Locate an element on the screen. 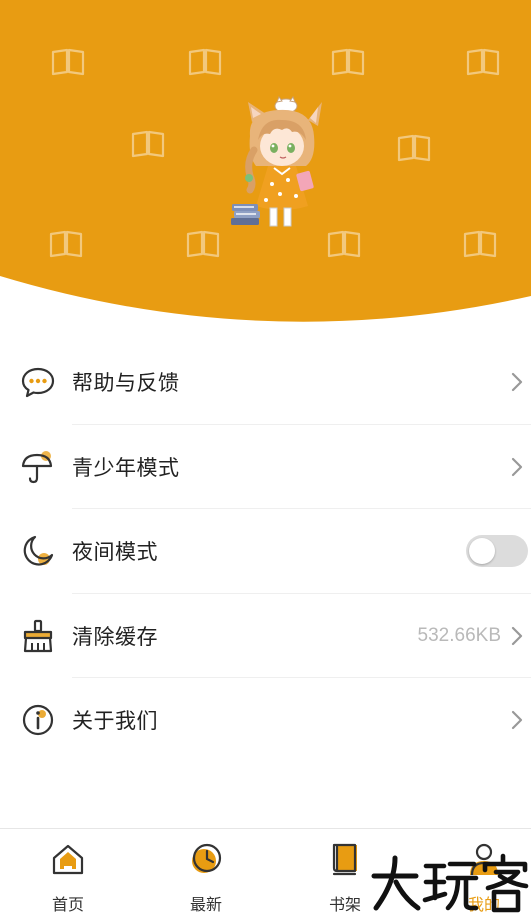 The width and height of the screenshot is (531, 917). nav-item-home: 首页 is located at coordinates (68, 873).